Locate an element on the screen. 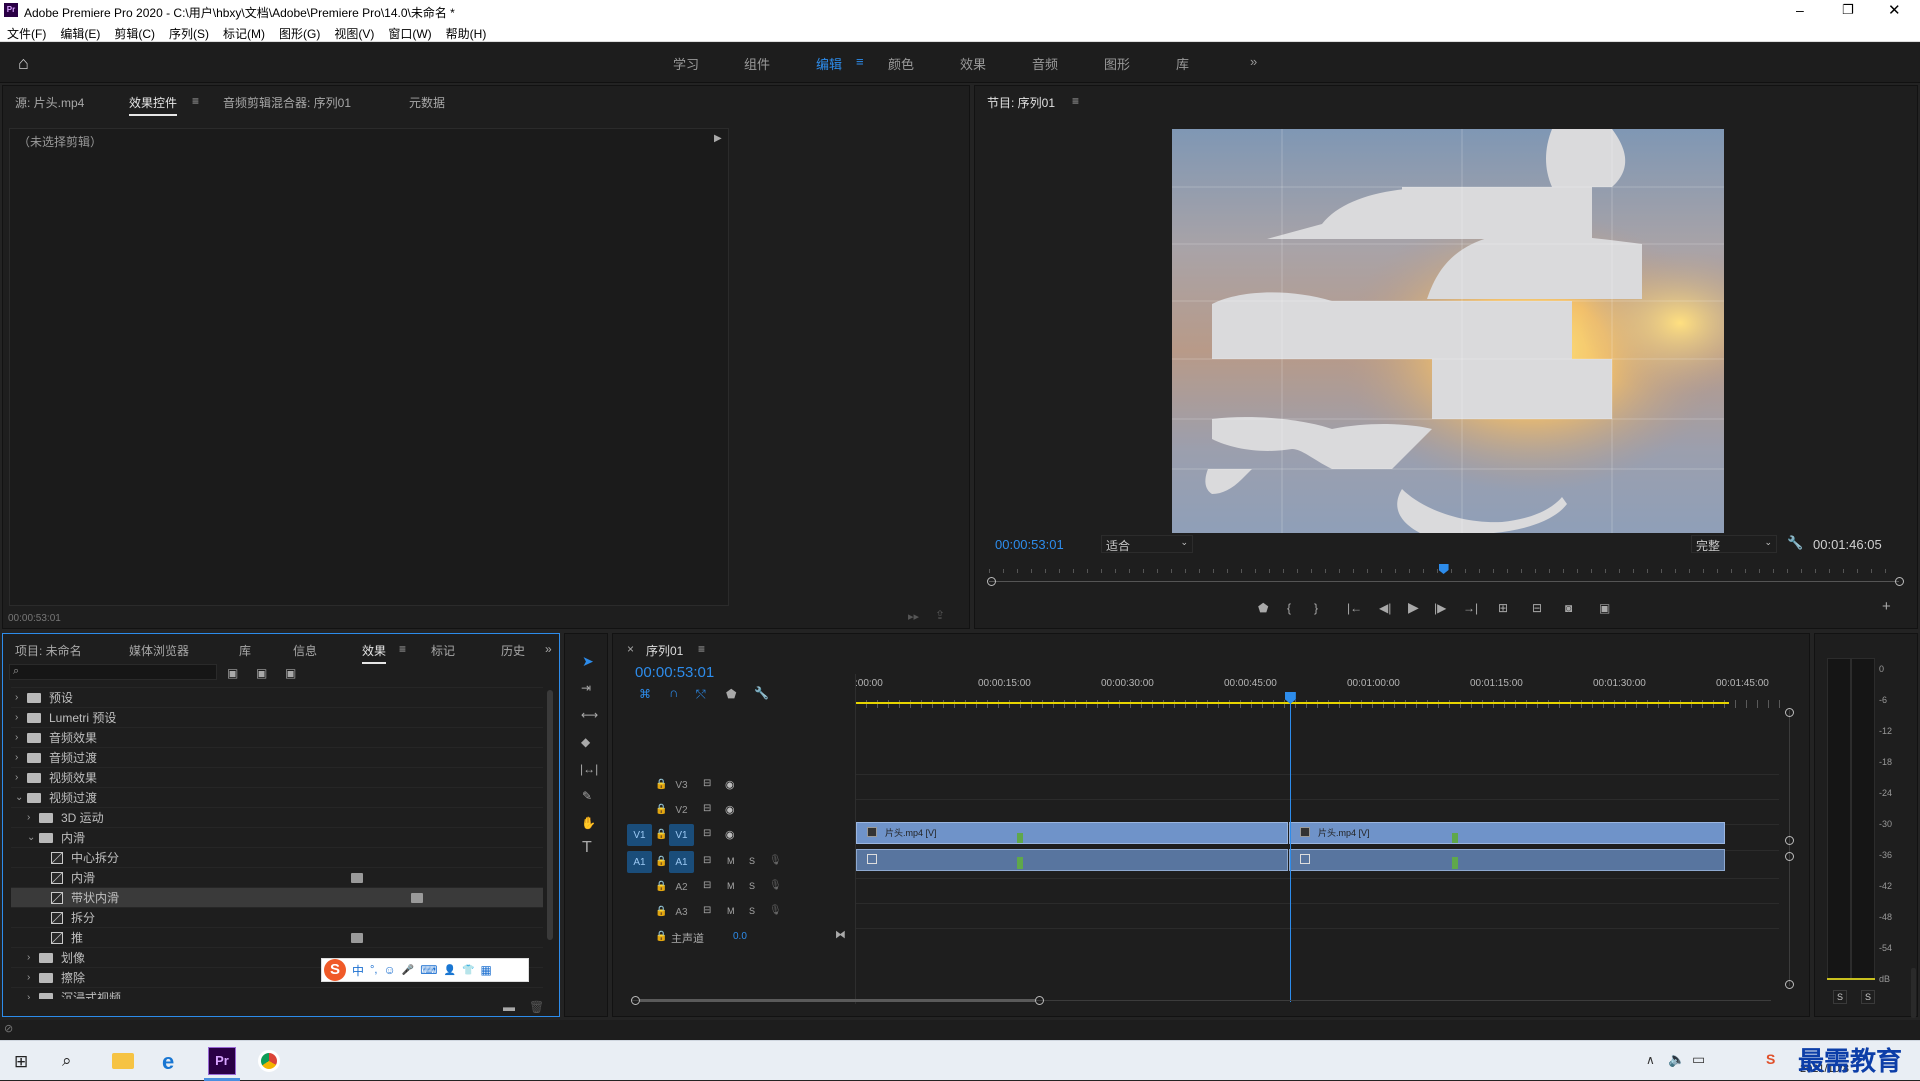 Image resolution: width=1920 pixels, height=1081 pixels. fit-dropdown: 适合 ⌄ is located at coordinates (1147, 544).